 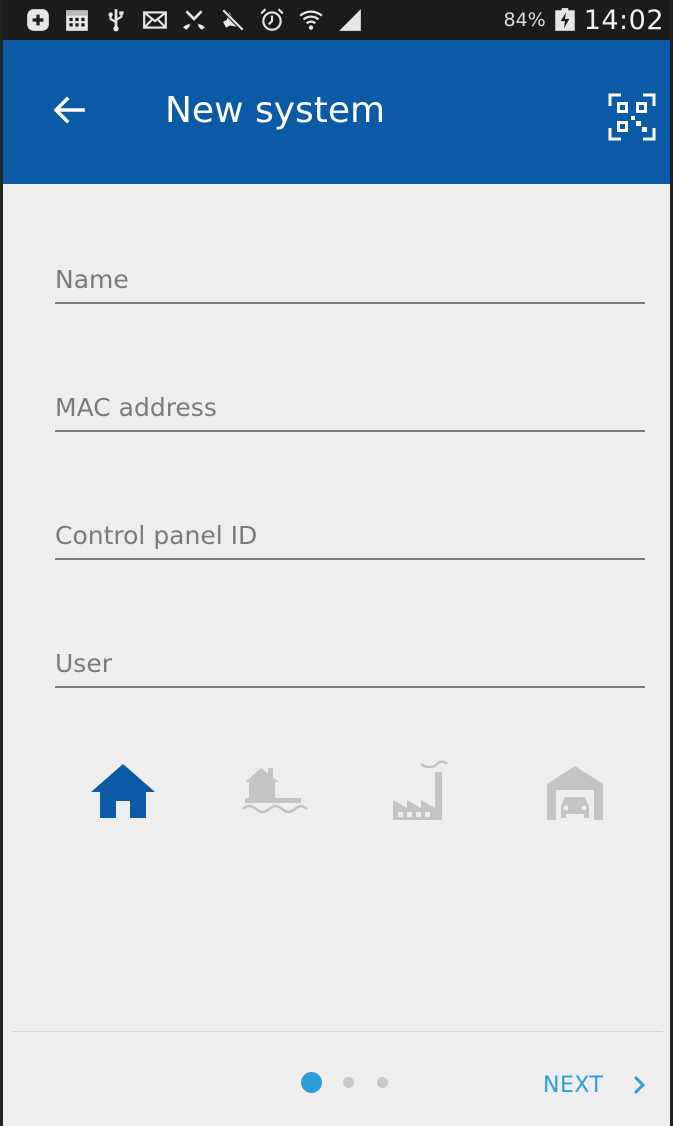 What do you see at coordinates (311, 1082) in the screenshot?
I see `page-indicator-dot-active` at bounding box center [311, 1082].